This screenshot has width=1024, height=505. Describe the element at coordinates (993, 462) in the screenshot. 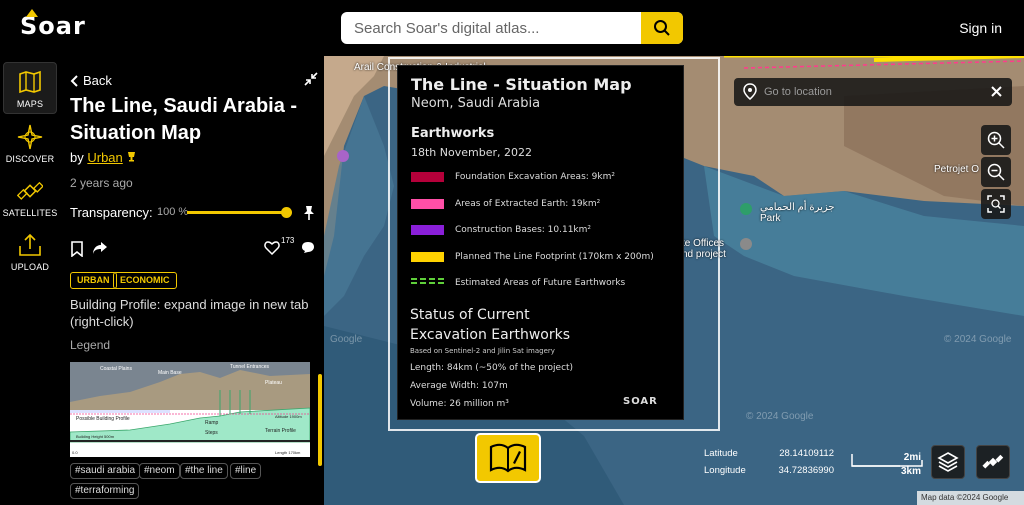

I see `satellite-button` at that location.